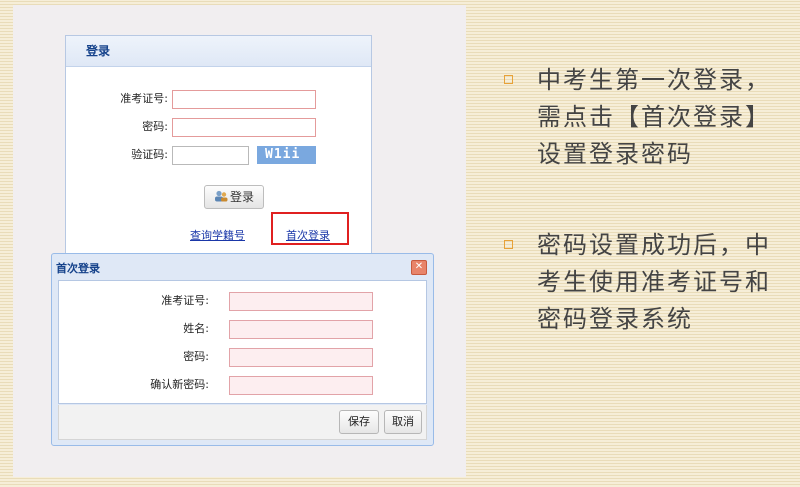 The image size is (800, 487). I want to click on instruction-text: 密码设置成功后，中 考生使用准考证号和 密码登录系统, so click(654, 282).